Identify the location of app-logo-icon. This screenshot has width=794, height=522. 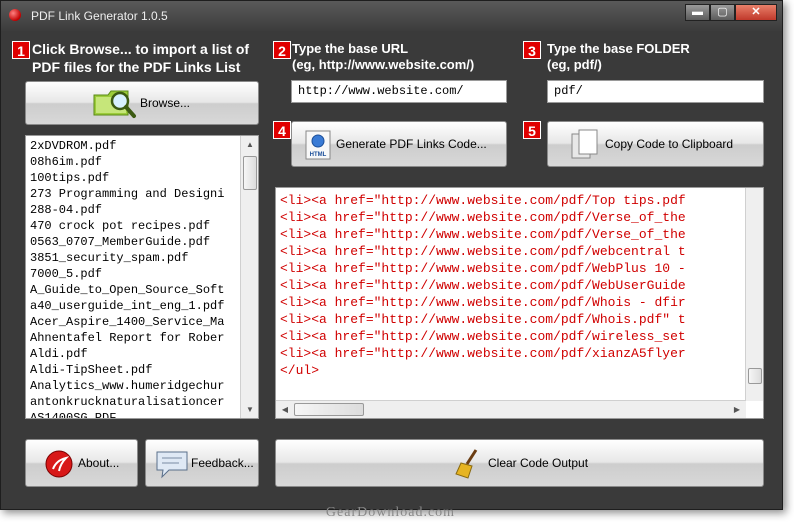
(15, 15).